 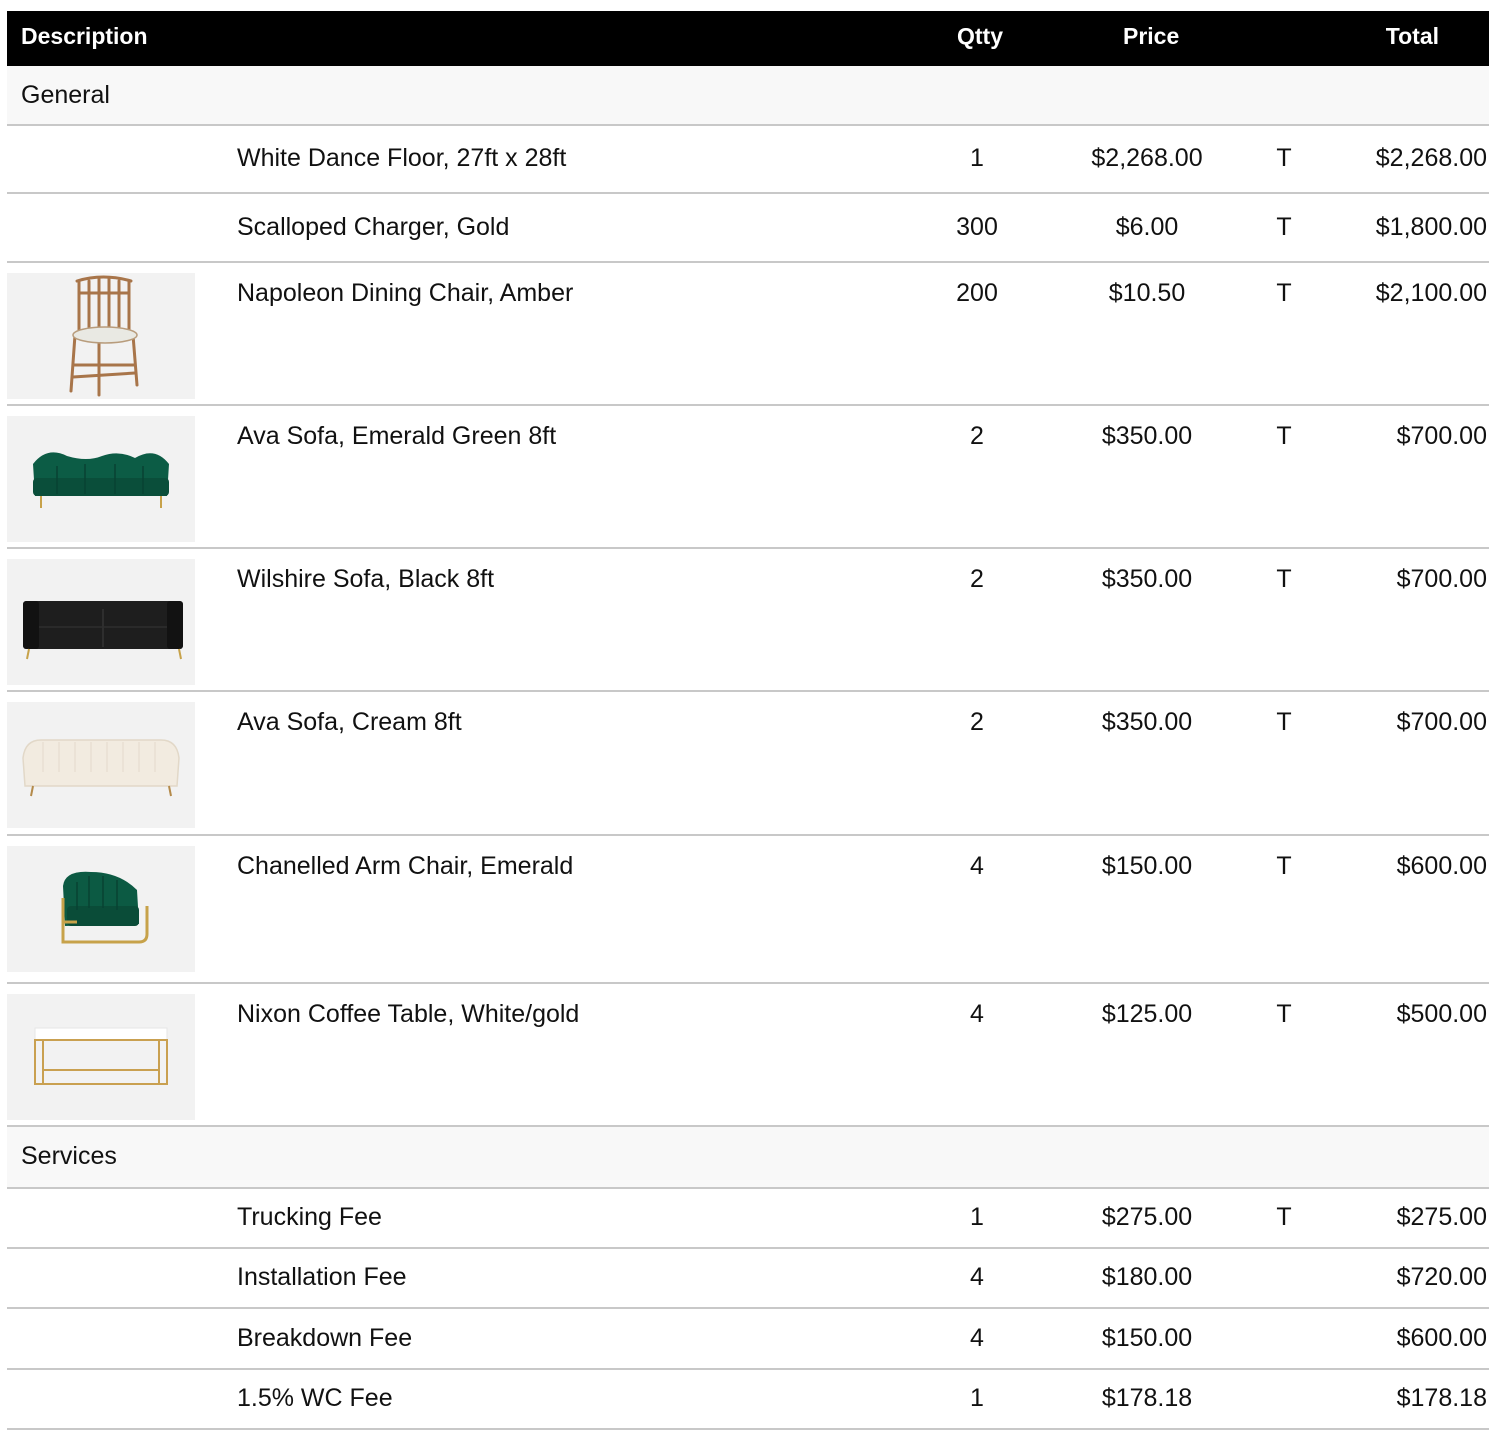 I want to click on line-item-row: 1.5% WC Fee 1 $178.18 $178.18, so click(x=748, y=1400).